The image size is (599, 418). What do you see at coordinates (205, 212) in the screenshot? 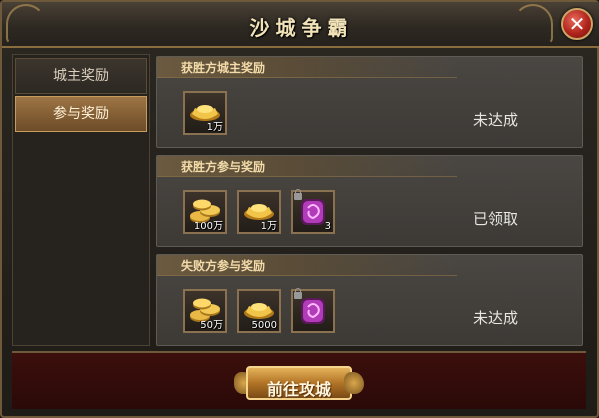
I see `reward-item: 100万` at bounding box center [205, 212].